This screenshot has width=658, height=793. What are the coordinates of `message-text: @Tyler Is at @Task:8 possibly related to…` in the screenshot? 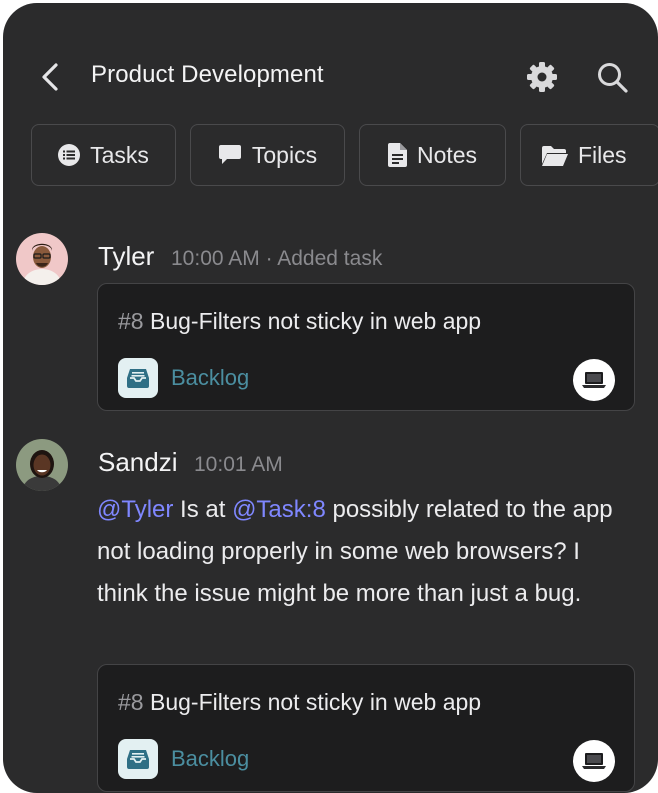 It's located at (355, 551).